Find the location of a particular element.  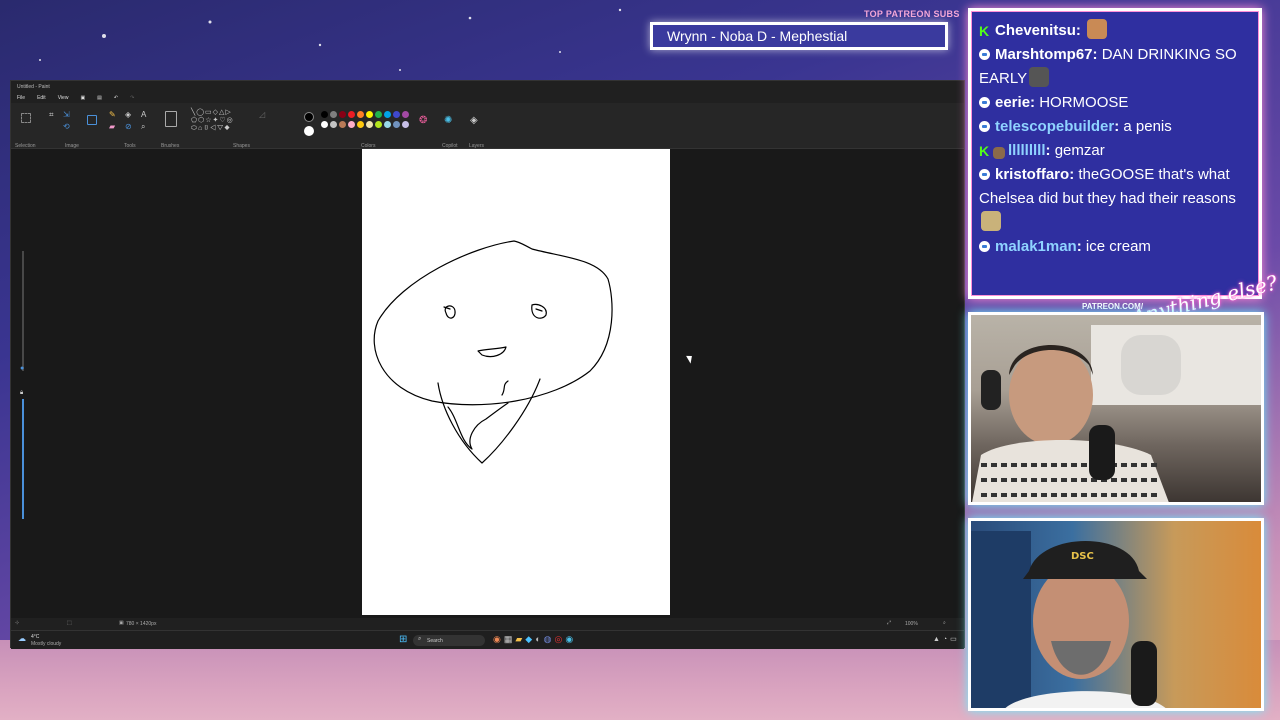

weather-icon: ☁ is located at coordinates (22, 638).